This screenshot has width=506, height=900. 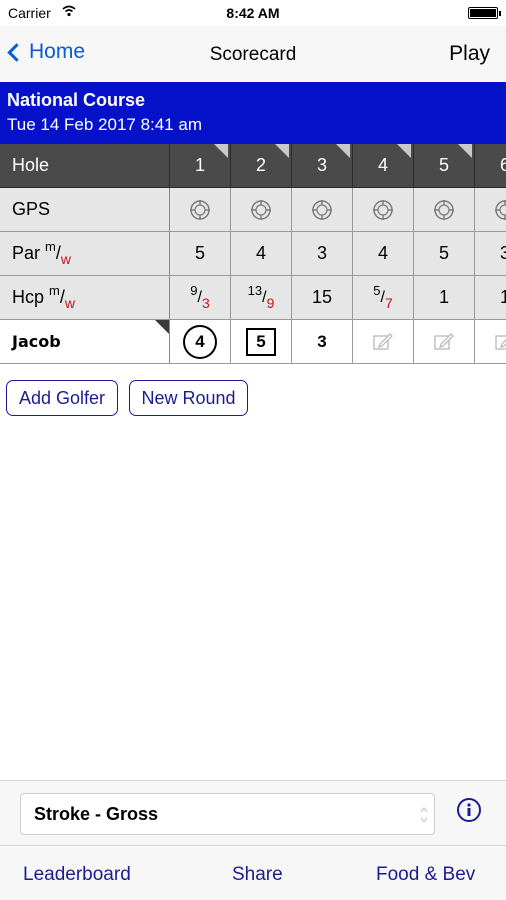 I want to click on hole-row: Hole 1 2 3 4 5 6, so click(x=253, y=166).